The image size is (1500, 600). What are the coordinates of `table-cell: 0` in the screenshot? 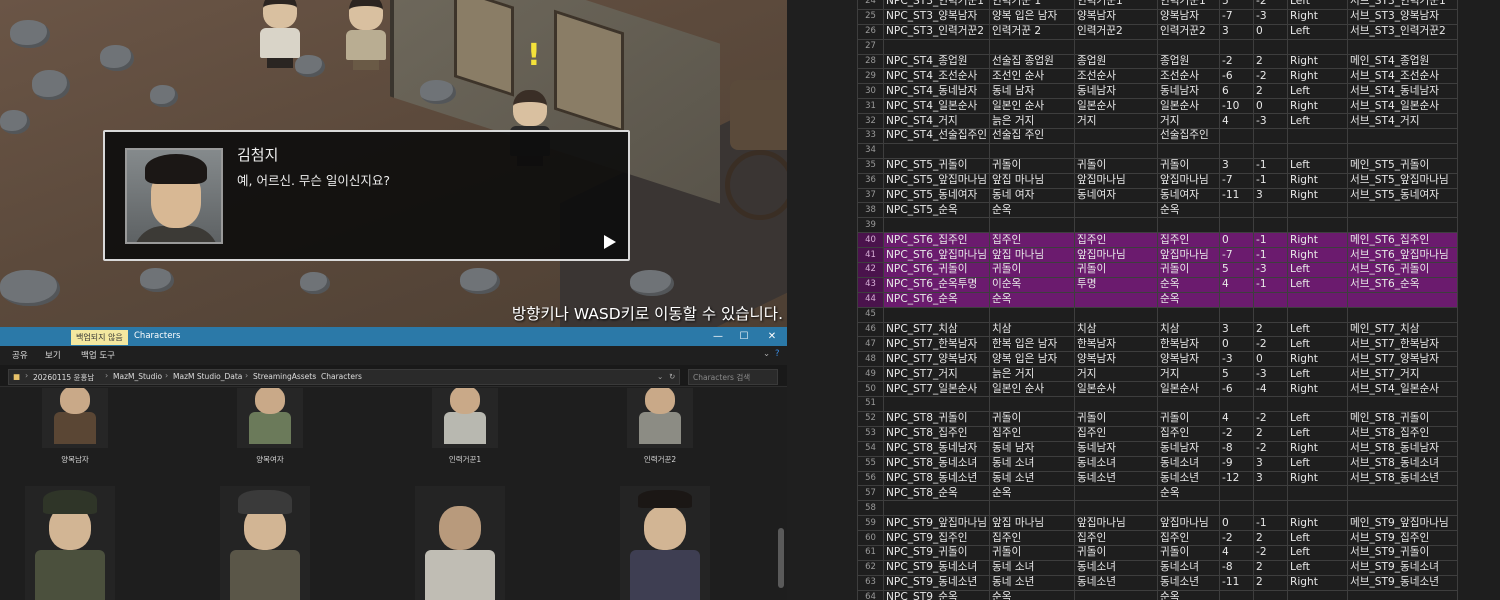 It's located at (1236, 523).